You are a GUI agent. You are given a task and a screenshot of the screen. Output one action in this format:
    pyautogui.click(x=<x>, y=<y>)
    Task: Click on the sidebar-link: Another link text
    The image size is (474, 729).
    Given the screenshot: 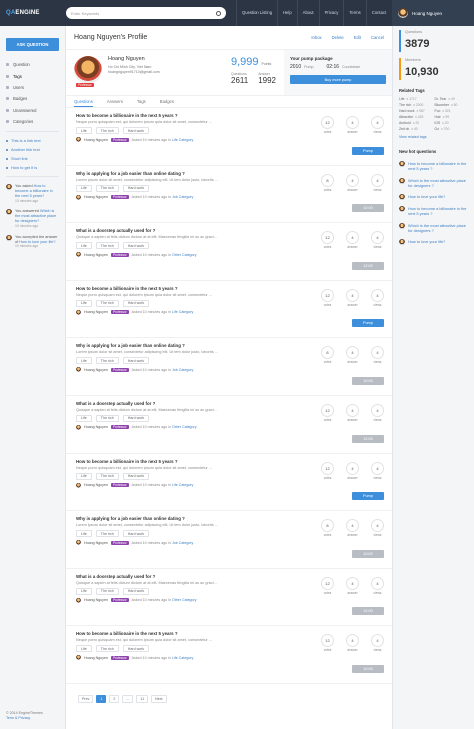 What is the action you would take?
    pyautogui.click(x=32, y=149)
    